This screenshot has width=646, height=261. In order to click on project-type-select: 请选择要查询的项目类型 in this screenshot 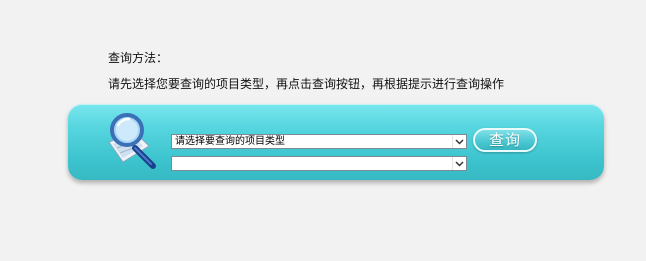, I will do `click(319, 141)`.